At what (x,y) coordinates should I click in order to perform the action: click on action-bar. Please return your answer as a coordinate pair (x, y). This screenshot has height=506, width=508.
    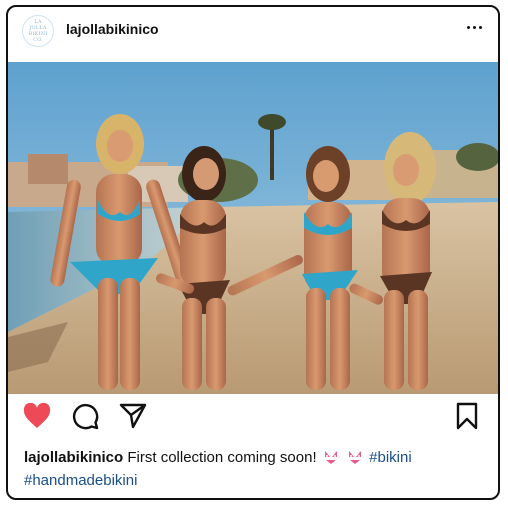
    Looking at the image, I should click on (253, 418).